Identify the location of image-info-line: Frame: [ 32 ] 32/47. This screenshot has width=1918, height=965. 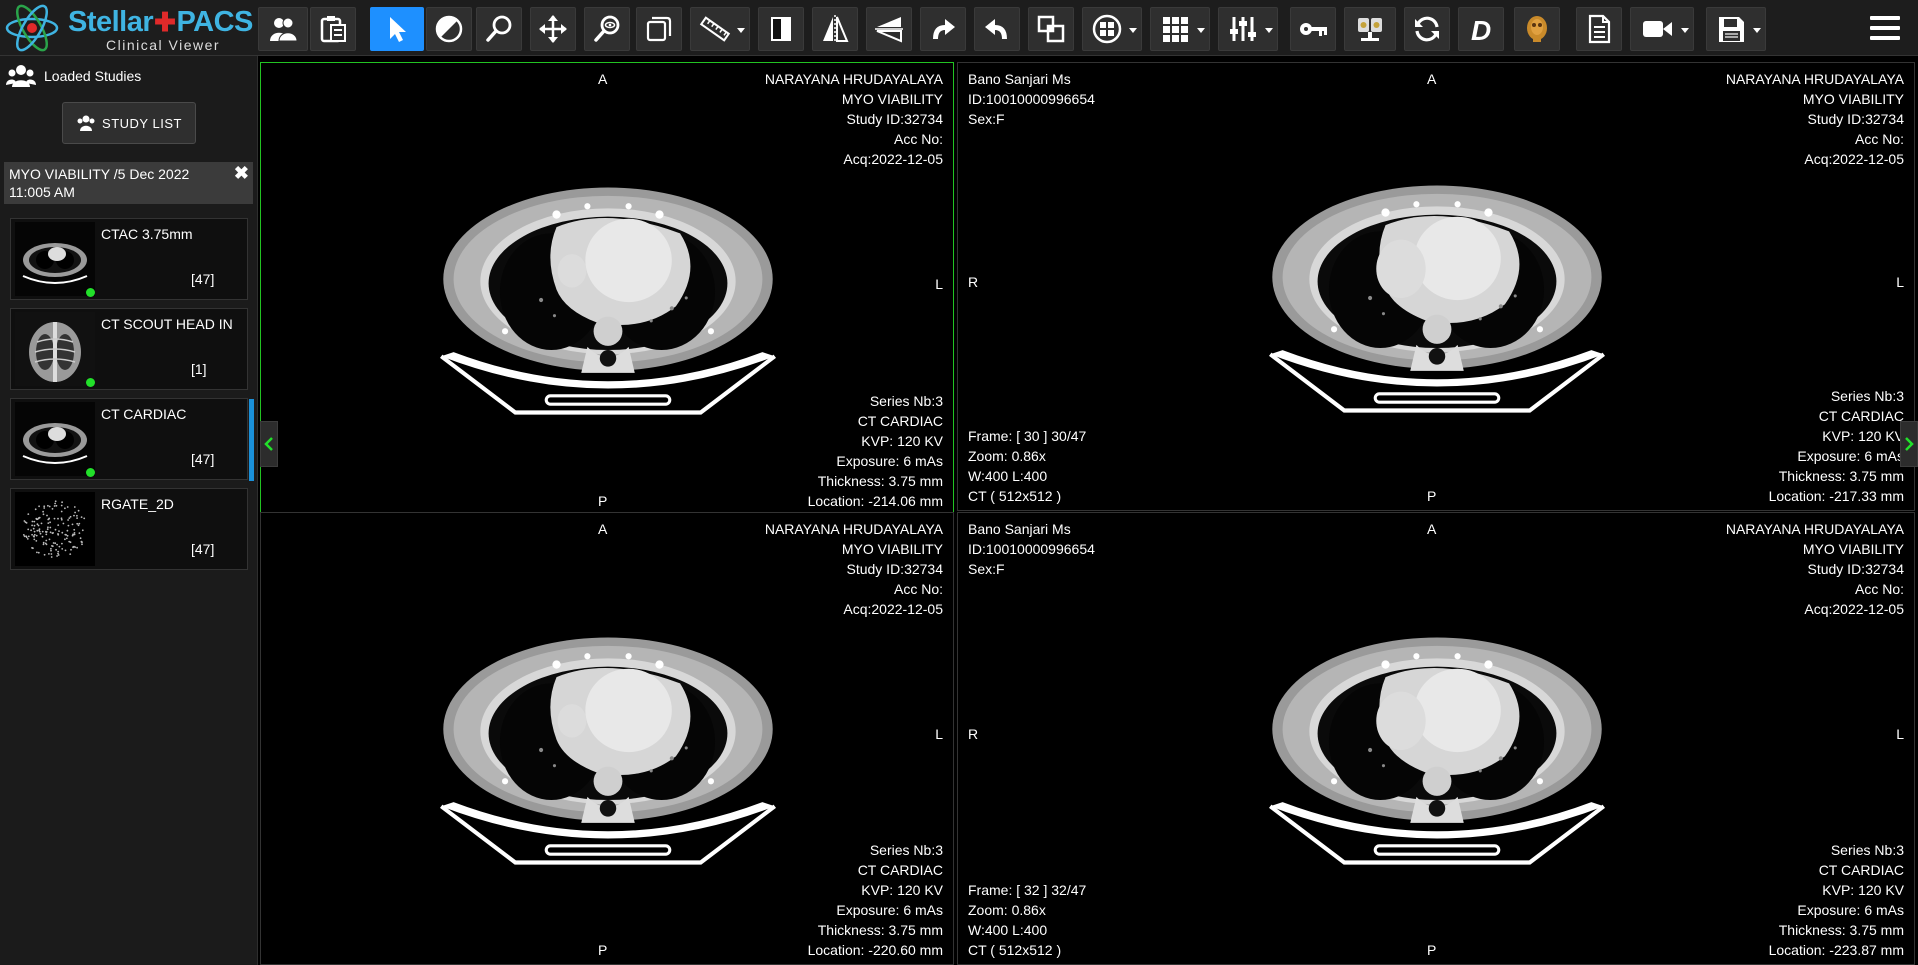
(1027, 890).